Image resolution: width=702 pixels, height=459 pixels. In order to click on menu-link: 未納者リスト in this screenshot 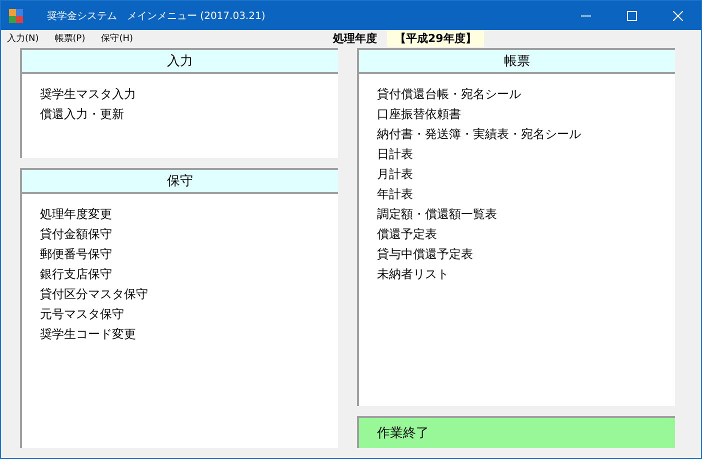, I will do `click(526, 274)`.